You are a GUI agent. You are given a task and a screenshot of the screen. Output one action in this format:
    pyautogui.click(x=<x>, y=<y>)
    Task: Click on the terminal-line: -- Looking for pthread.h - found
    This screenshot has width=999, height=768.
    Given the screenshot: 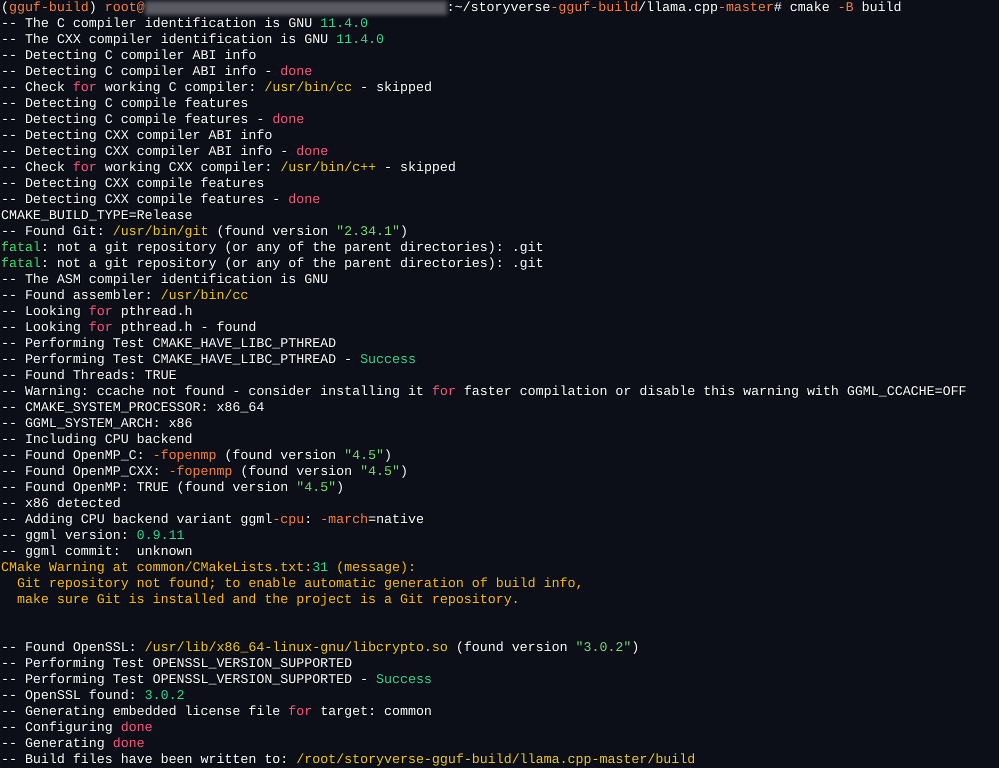 What is the action you would take?
    pyautogui.click(x=128, y=328)
    